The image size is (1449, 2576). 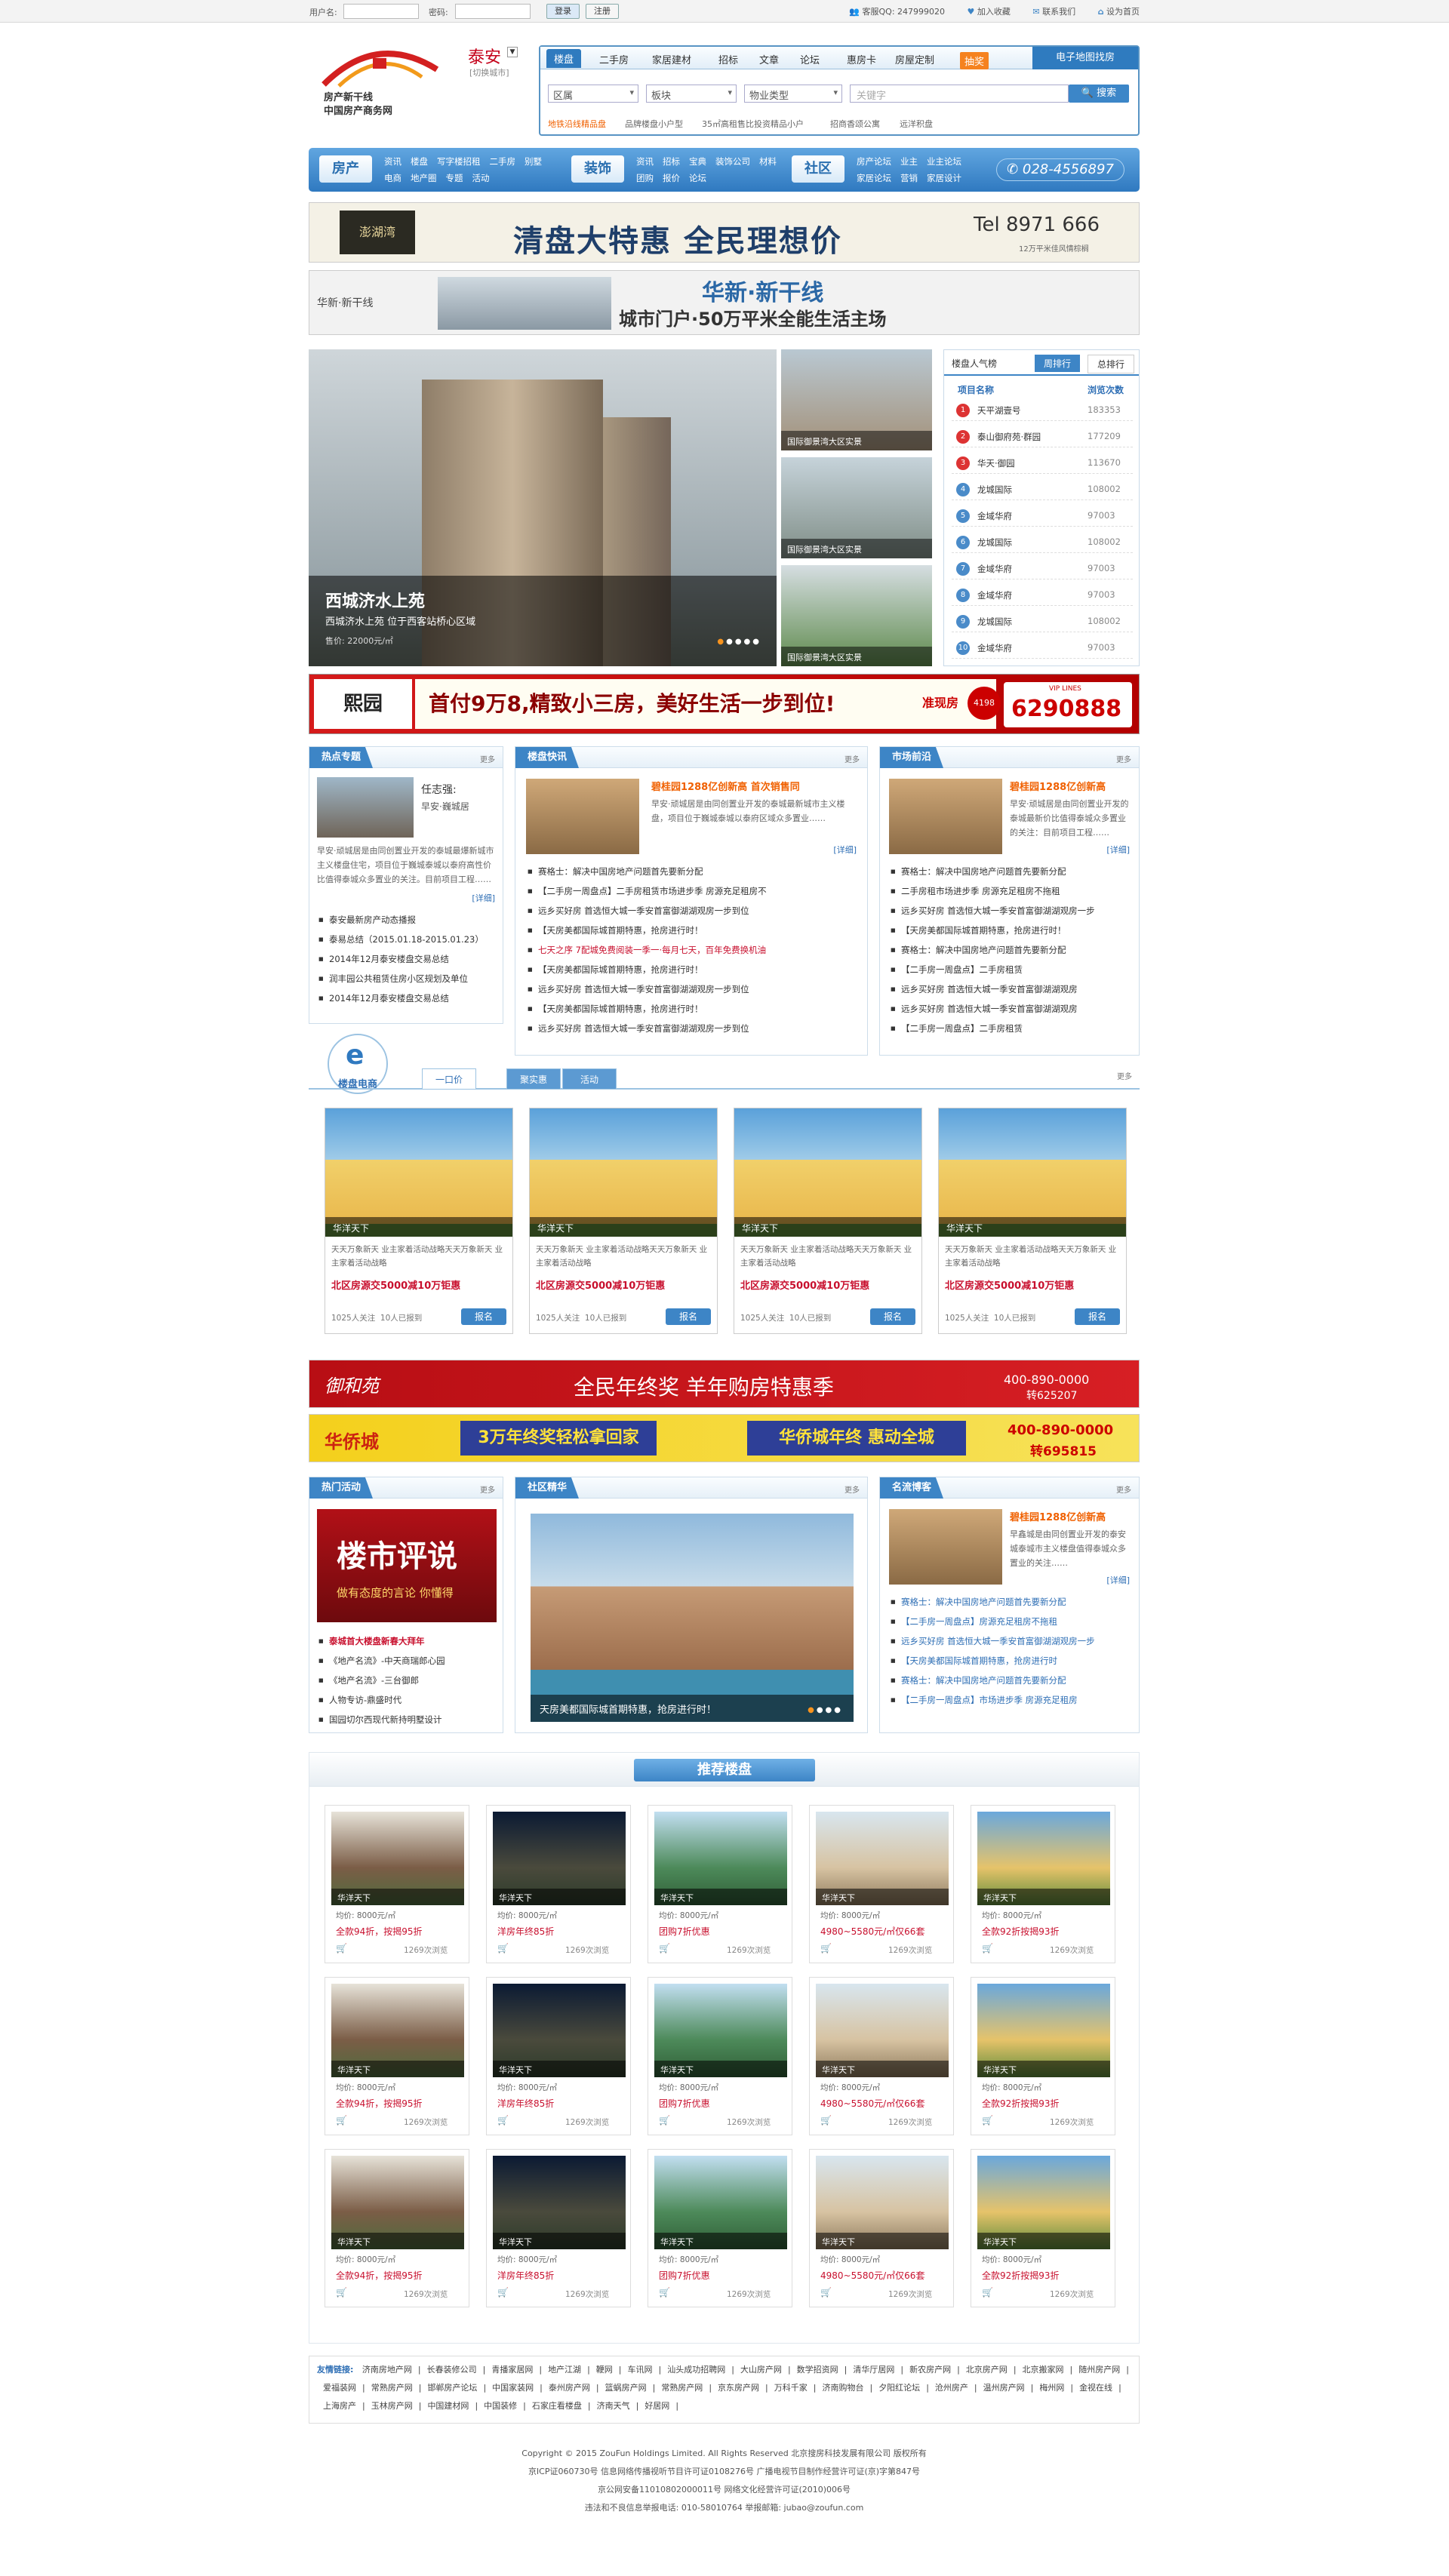 What do you see at coordinates (720, 2228) in the screenshot?
I see `recommend-card: 华洋天下 均价: 8000元/㎡ 团购7折优惠 🛒 1269次浏览` at bounding box center [720, 2228].